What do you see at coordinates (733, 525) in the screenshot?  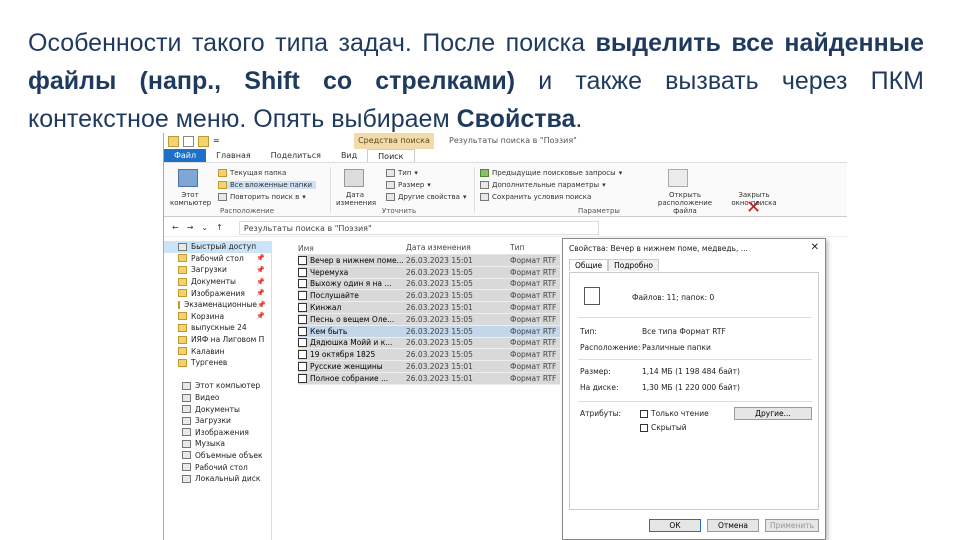 I see `cancel-button: Отмена` at bounding box center [733, 525].